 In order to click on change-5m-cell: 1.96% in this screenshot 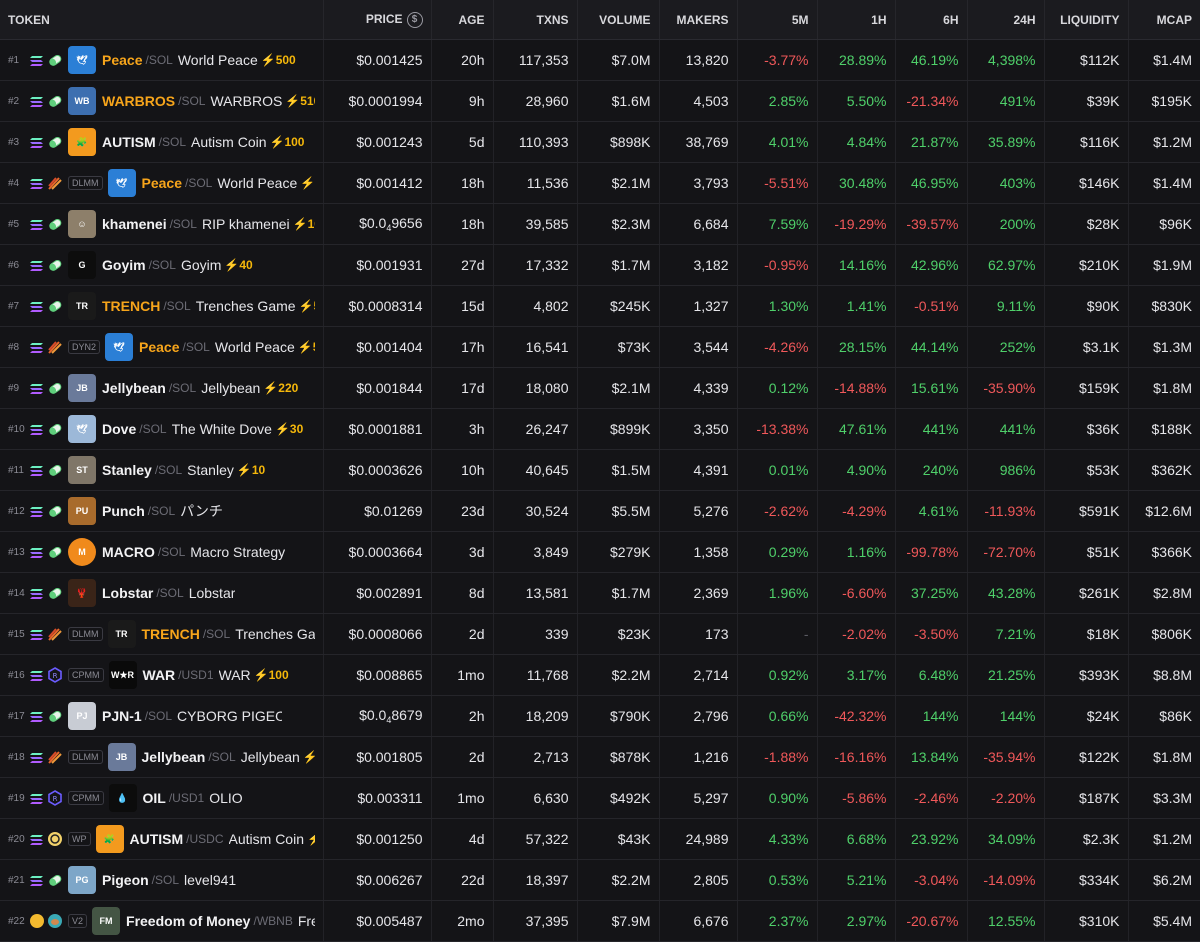, I will do `click(777, 593)`.